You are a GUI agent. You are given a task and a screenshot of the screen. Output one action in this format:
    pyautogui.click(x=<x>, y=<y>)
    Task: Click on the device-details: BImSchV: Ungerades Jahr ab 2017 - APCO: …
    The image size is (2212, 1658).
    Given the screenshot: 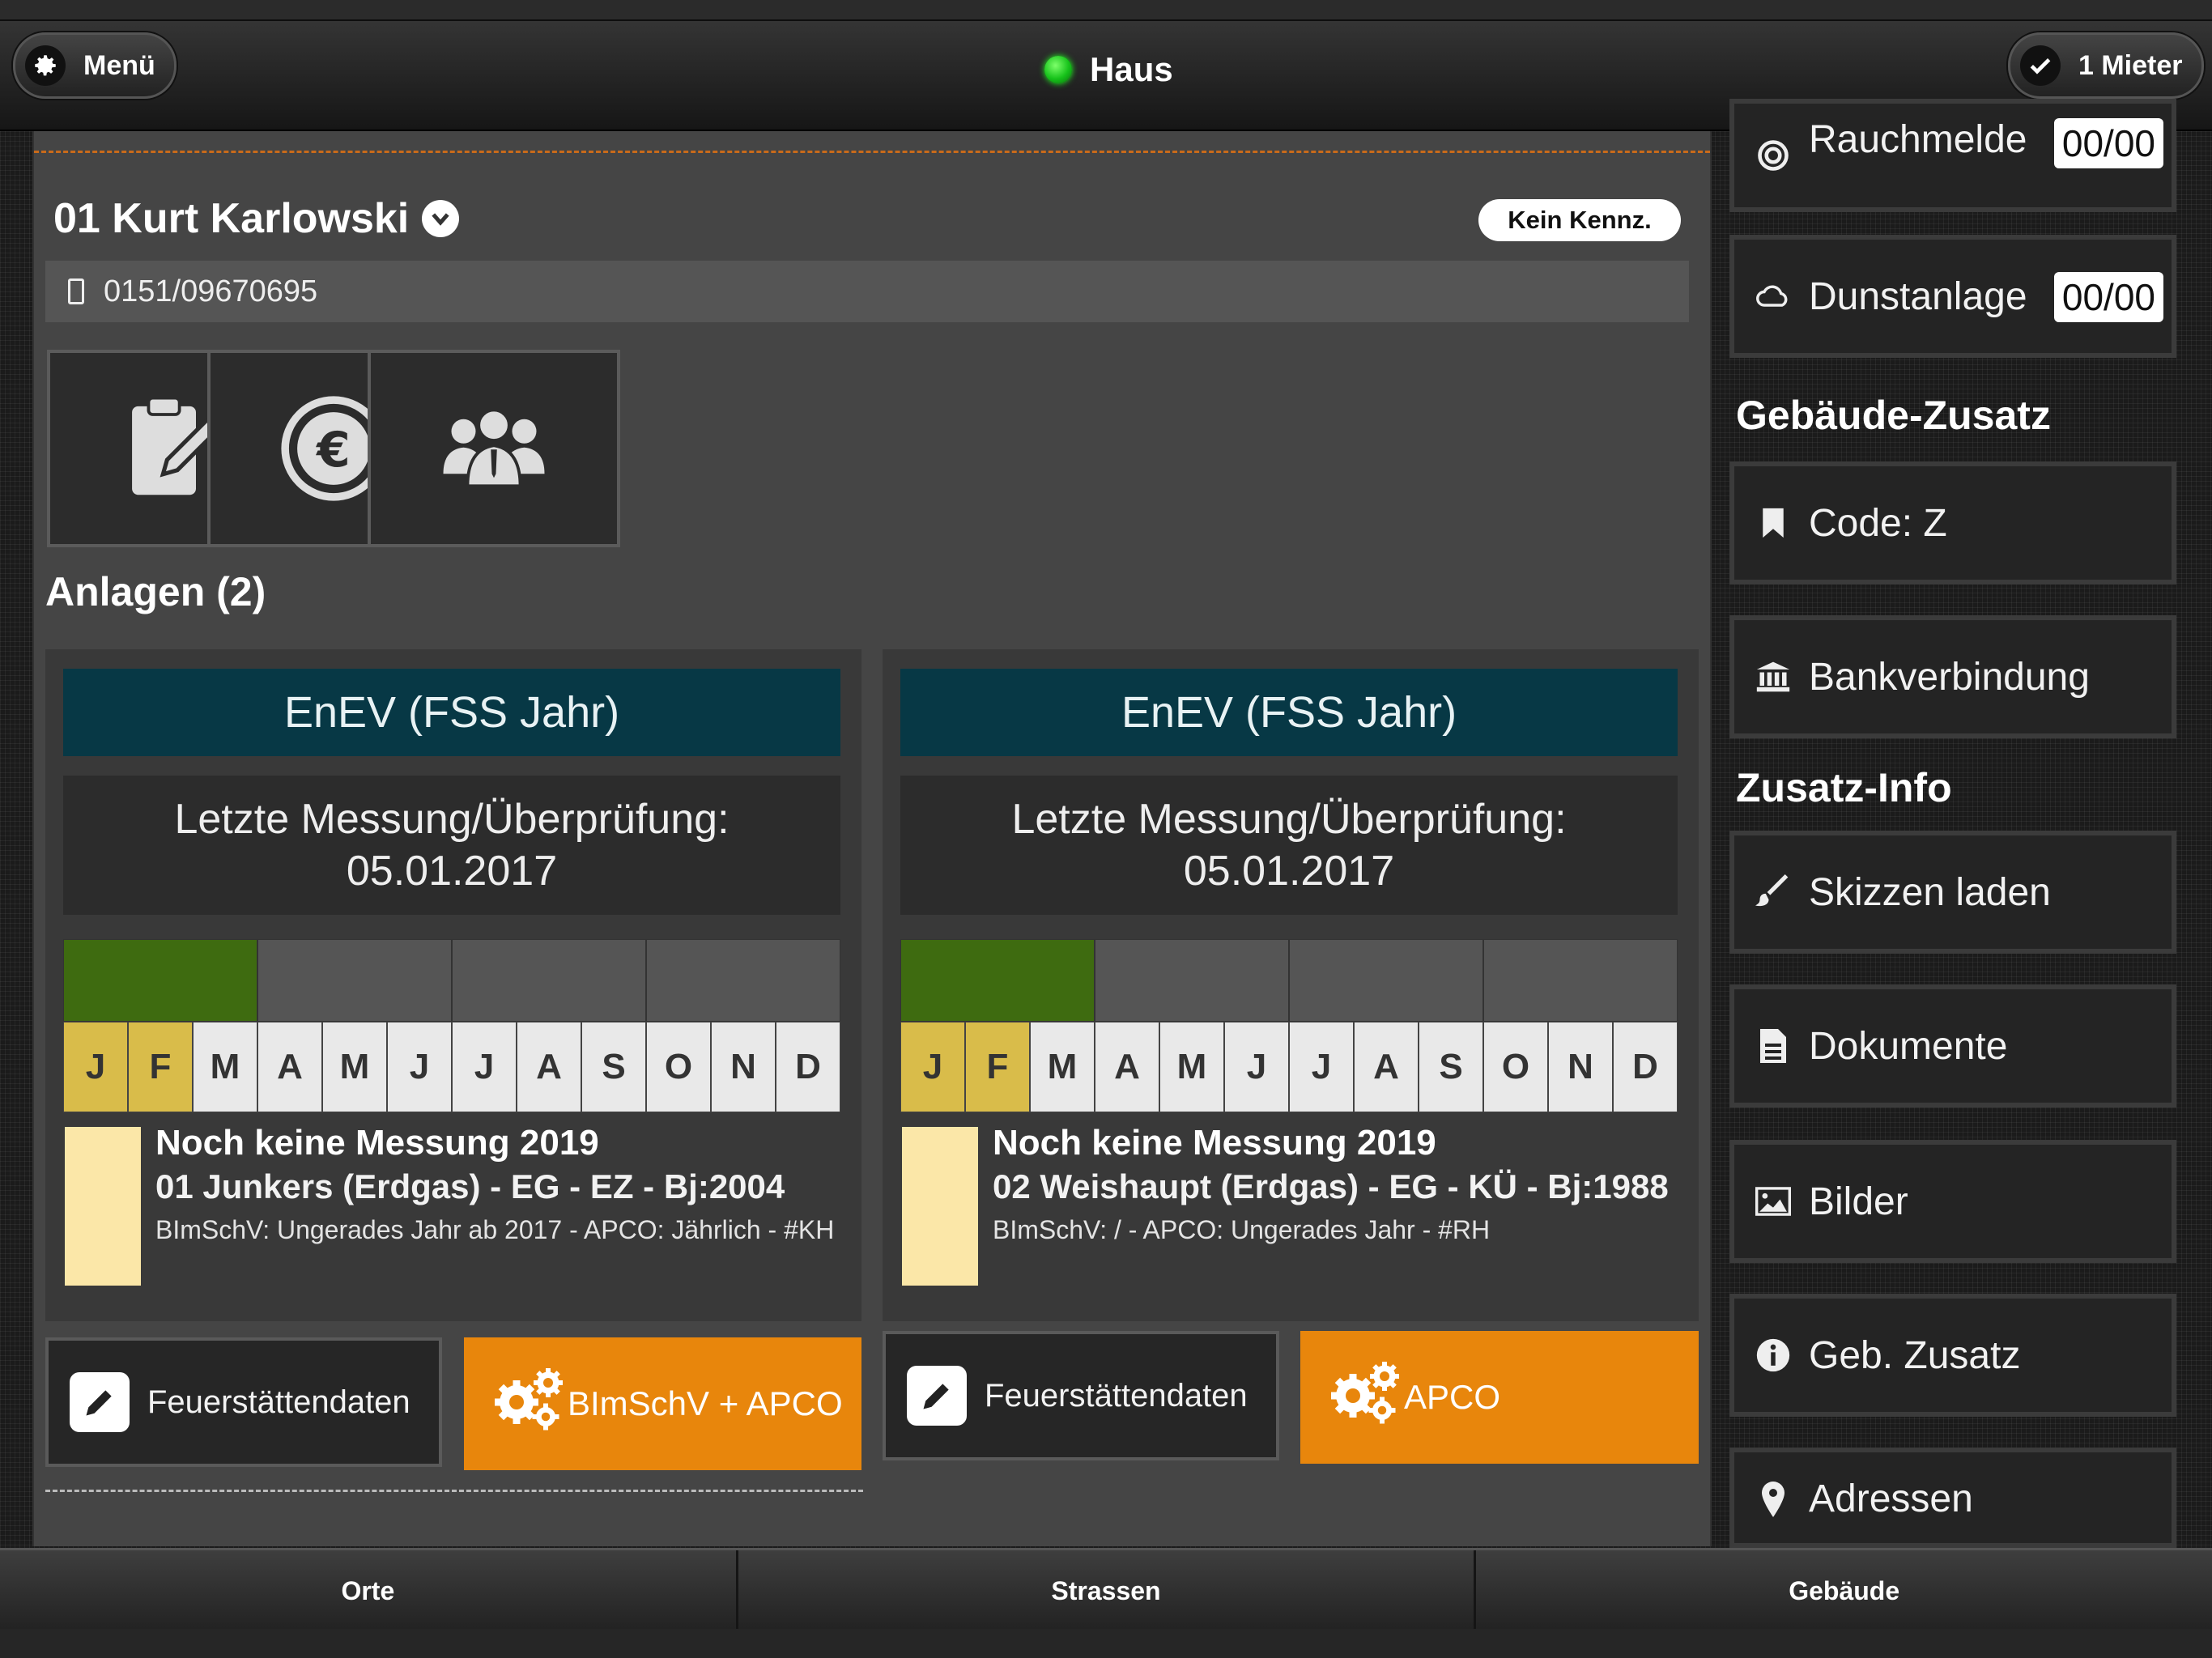 What is the action you would take?
    pyautogui.click(x=495, y=1229)
    